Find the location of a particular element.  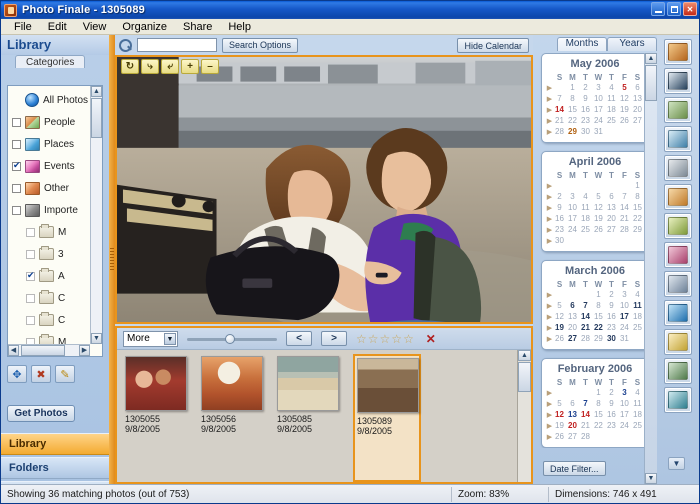

tab-years: Years is located at coordinates (632, 44).